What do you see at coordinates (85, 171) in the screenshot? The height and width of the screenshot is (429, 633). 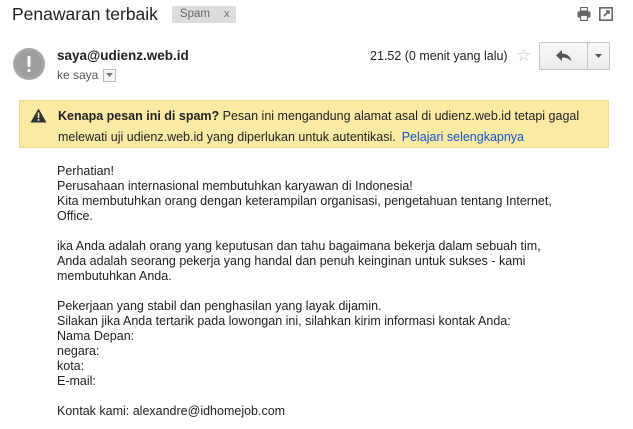 I see `body-line: Perhatian!` at bounding box center [85, 171].